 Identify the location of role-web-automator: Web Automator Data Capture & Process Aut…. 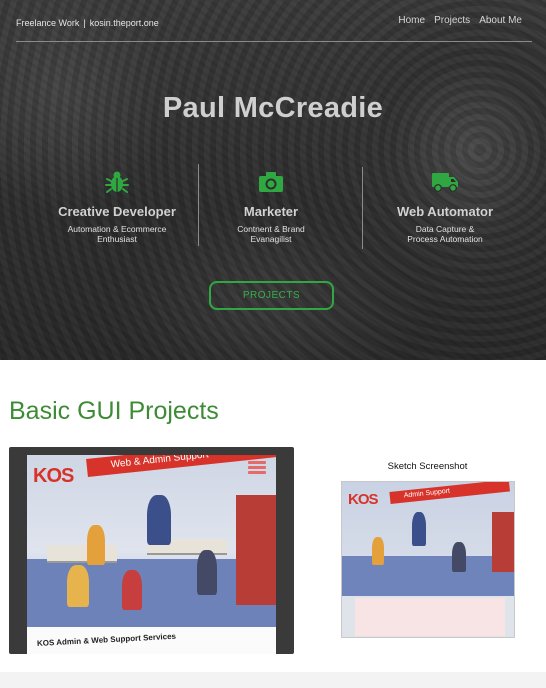
(445, 206).